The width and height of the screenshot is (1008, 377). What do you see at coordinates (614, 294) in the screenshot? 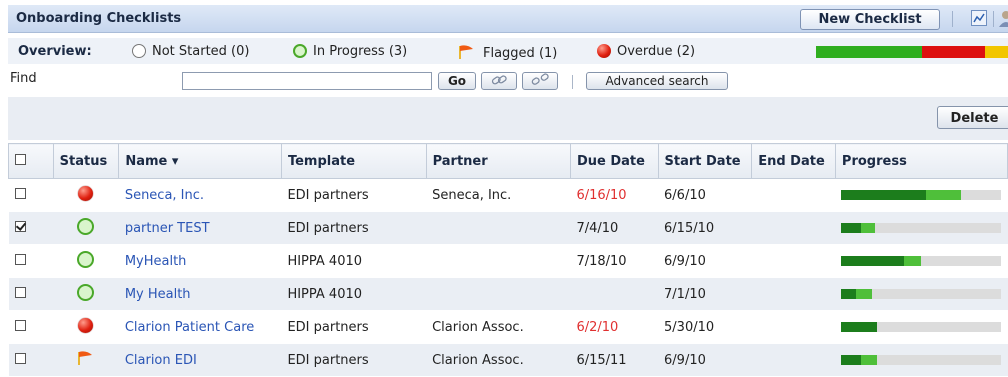
I see `due-date-cell` at bounding box center [614, 294].